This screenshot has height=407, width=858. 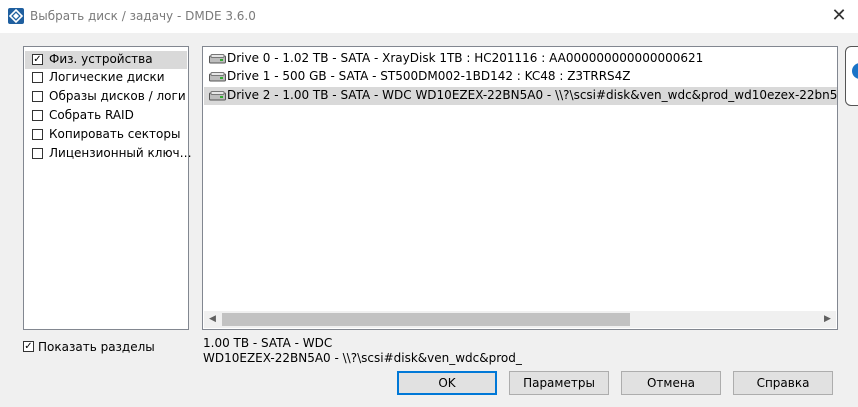 What do you see at coordinates (91, 115) in the screenshot?
I see `category-label: Собрать RAID` at bounding box center [91, 115].